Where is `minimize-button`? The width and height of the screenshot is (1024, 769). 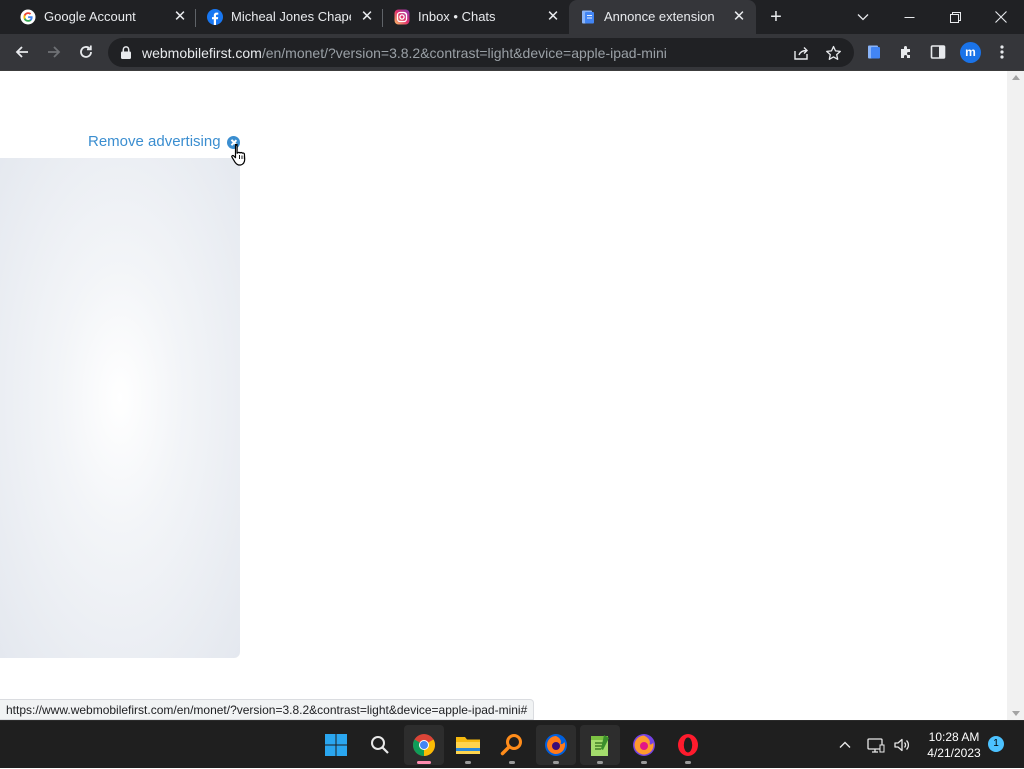
minimize-button is located at coordinates (909, 17).